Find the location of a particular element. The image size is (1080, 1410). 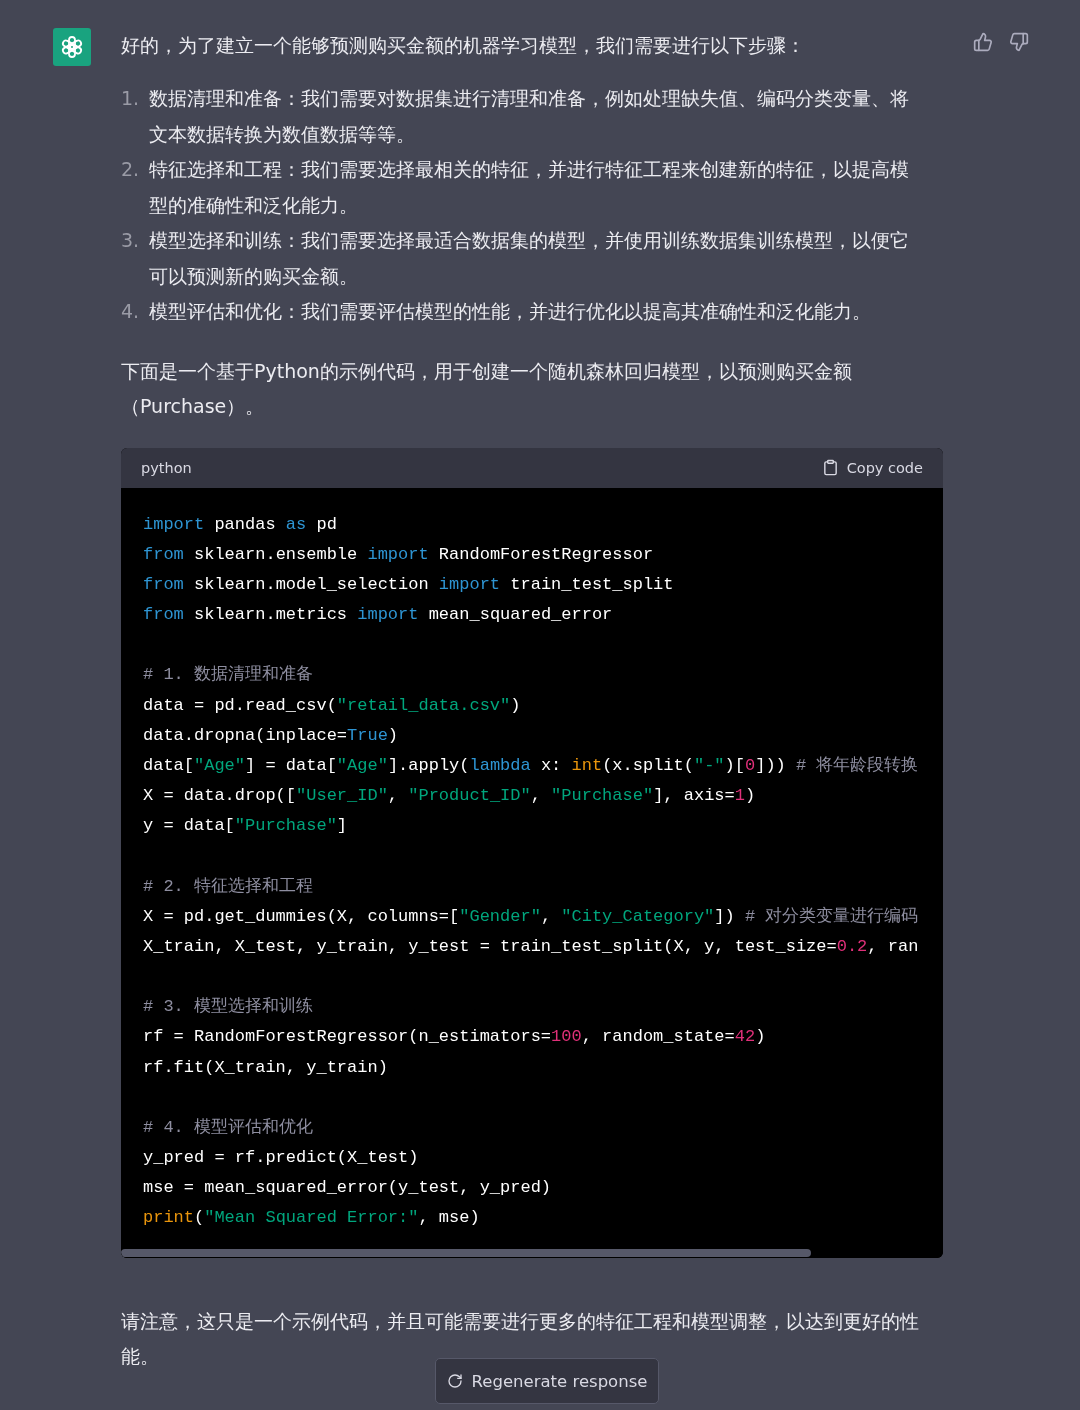

step-text: 模型评估和优化：我们需要评估模型的性能，并进行优化以提高其准确性和泛化能力。 is located at coordinates (510, 311).